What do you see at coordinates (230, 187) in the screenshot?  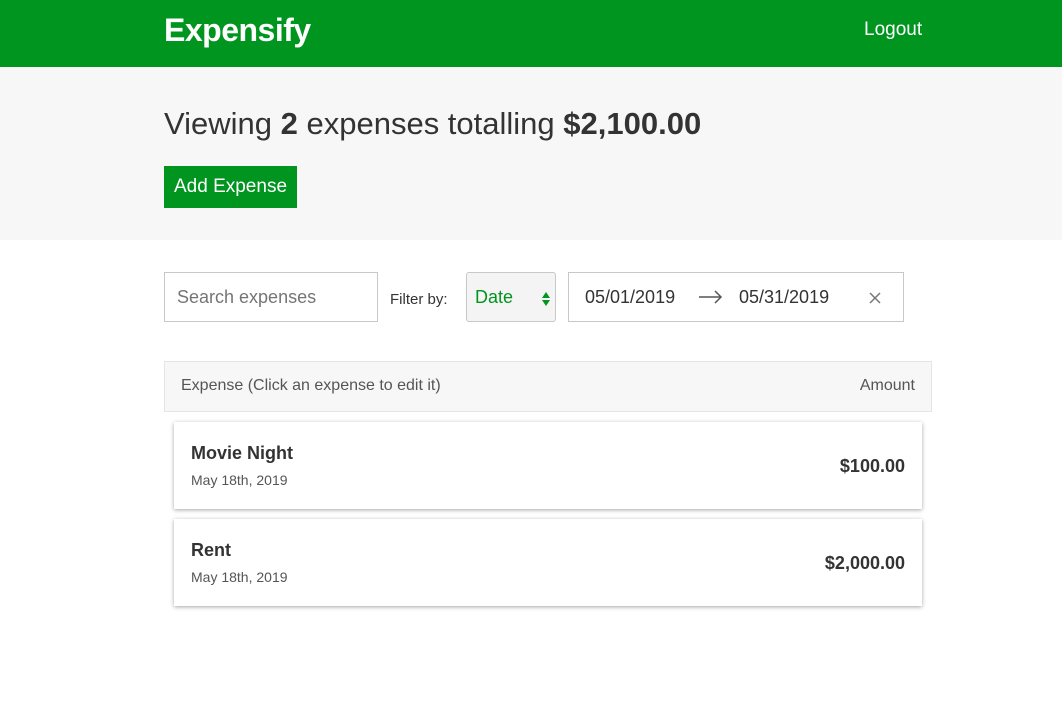 I see `add-expense-button: Add Expense` at bounding box center [230, 187].